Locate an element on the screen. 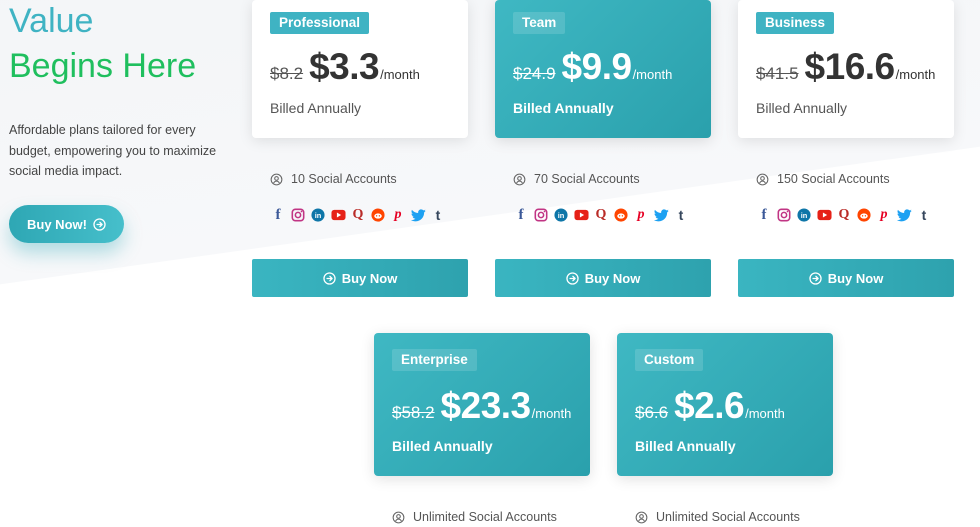  price-row: $8.2 $3.3 /month is located at coordinates (345, 67).